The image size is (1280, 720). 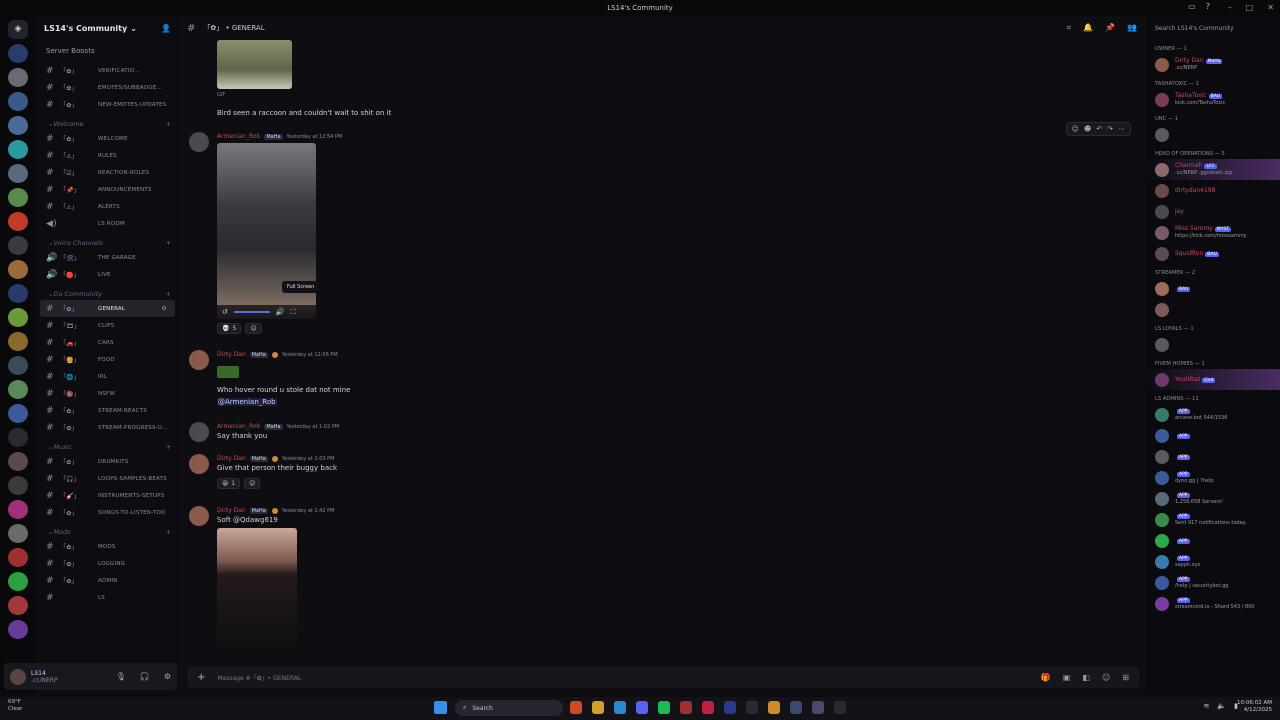 I want to click on discord-icon, so click(x=642, y=707).